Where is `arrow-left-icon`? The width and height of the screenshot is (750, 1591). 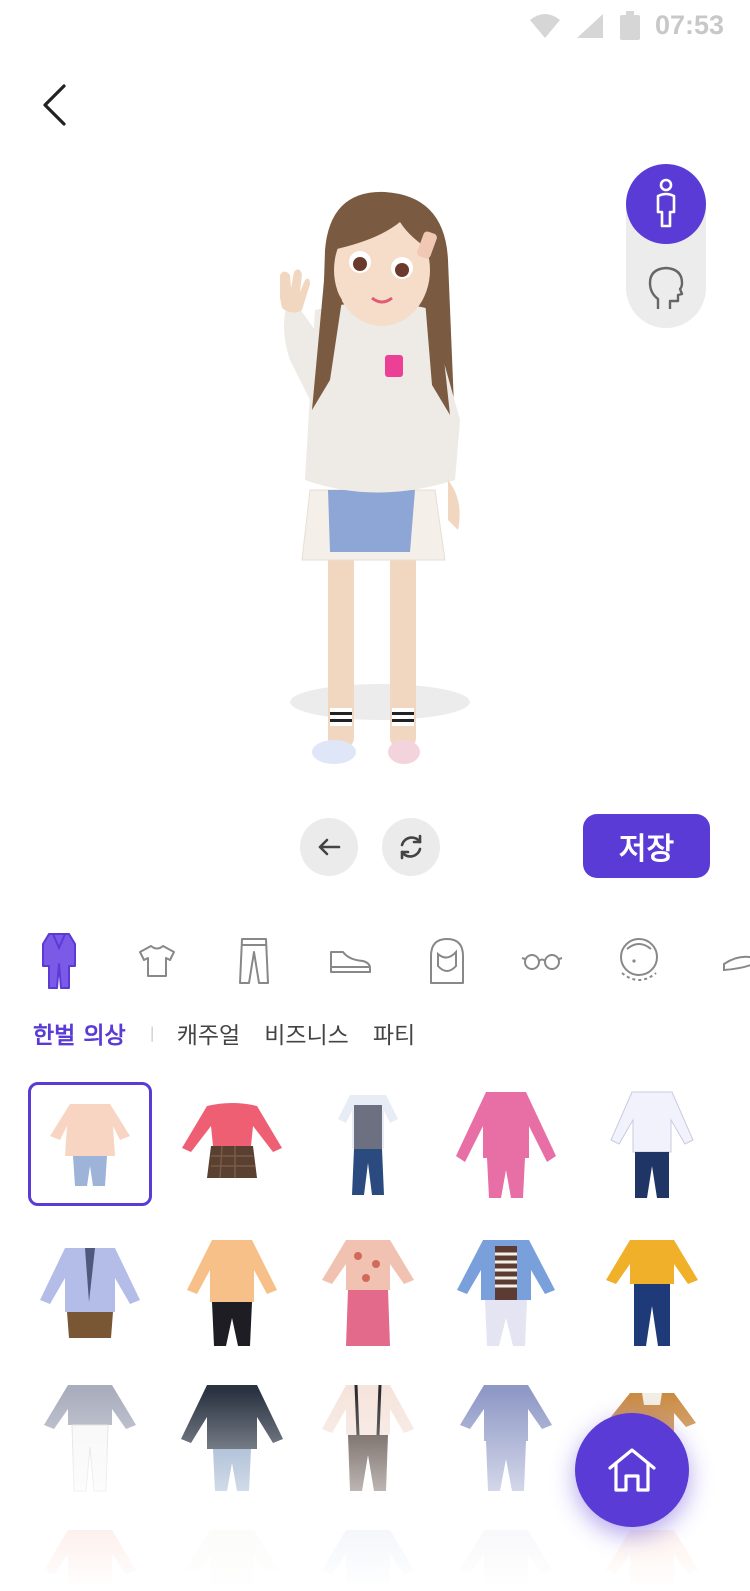
arrow-left-icon is located at coordinates (329, 847).